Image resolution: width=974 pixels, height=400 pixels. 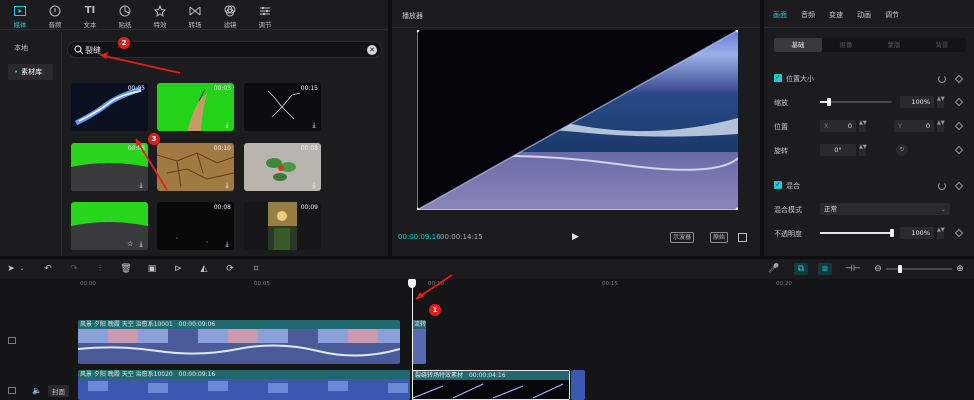 I want to click on main-track-magnet-icon: ⧉, so click(x=801, y=269).